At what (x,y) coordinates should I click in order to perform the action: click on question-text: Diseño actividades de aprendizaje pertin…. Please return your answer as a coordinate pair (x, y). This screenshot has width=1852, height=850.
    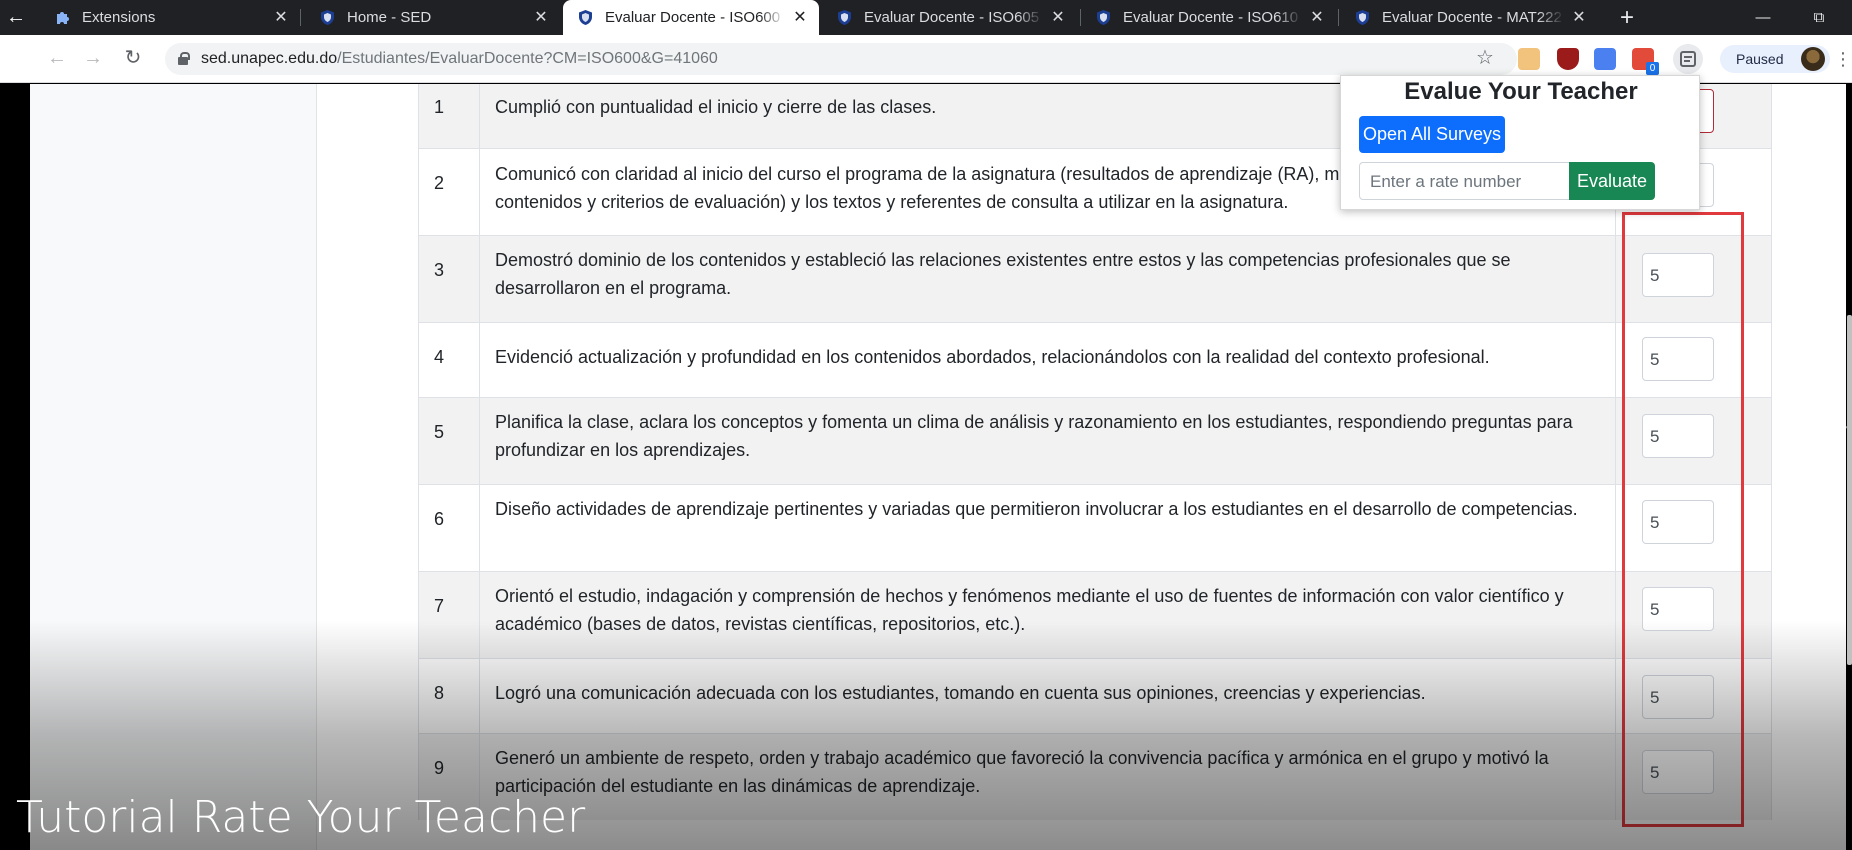
    Looking at the image, I should click on (1048, 528).